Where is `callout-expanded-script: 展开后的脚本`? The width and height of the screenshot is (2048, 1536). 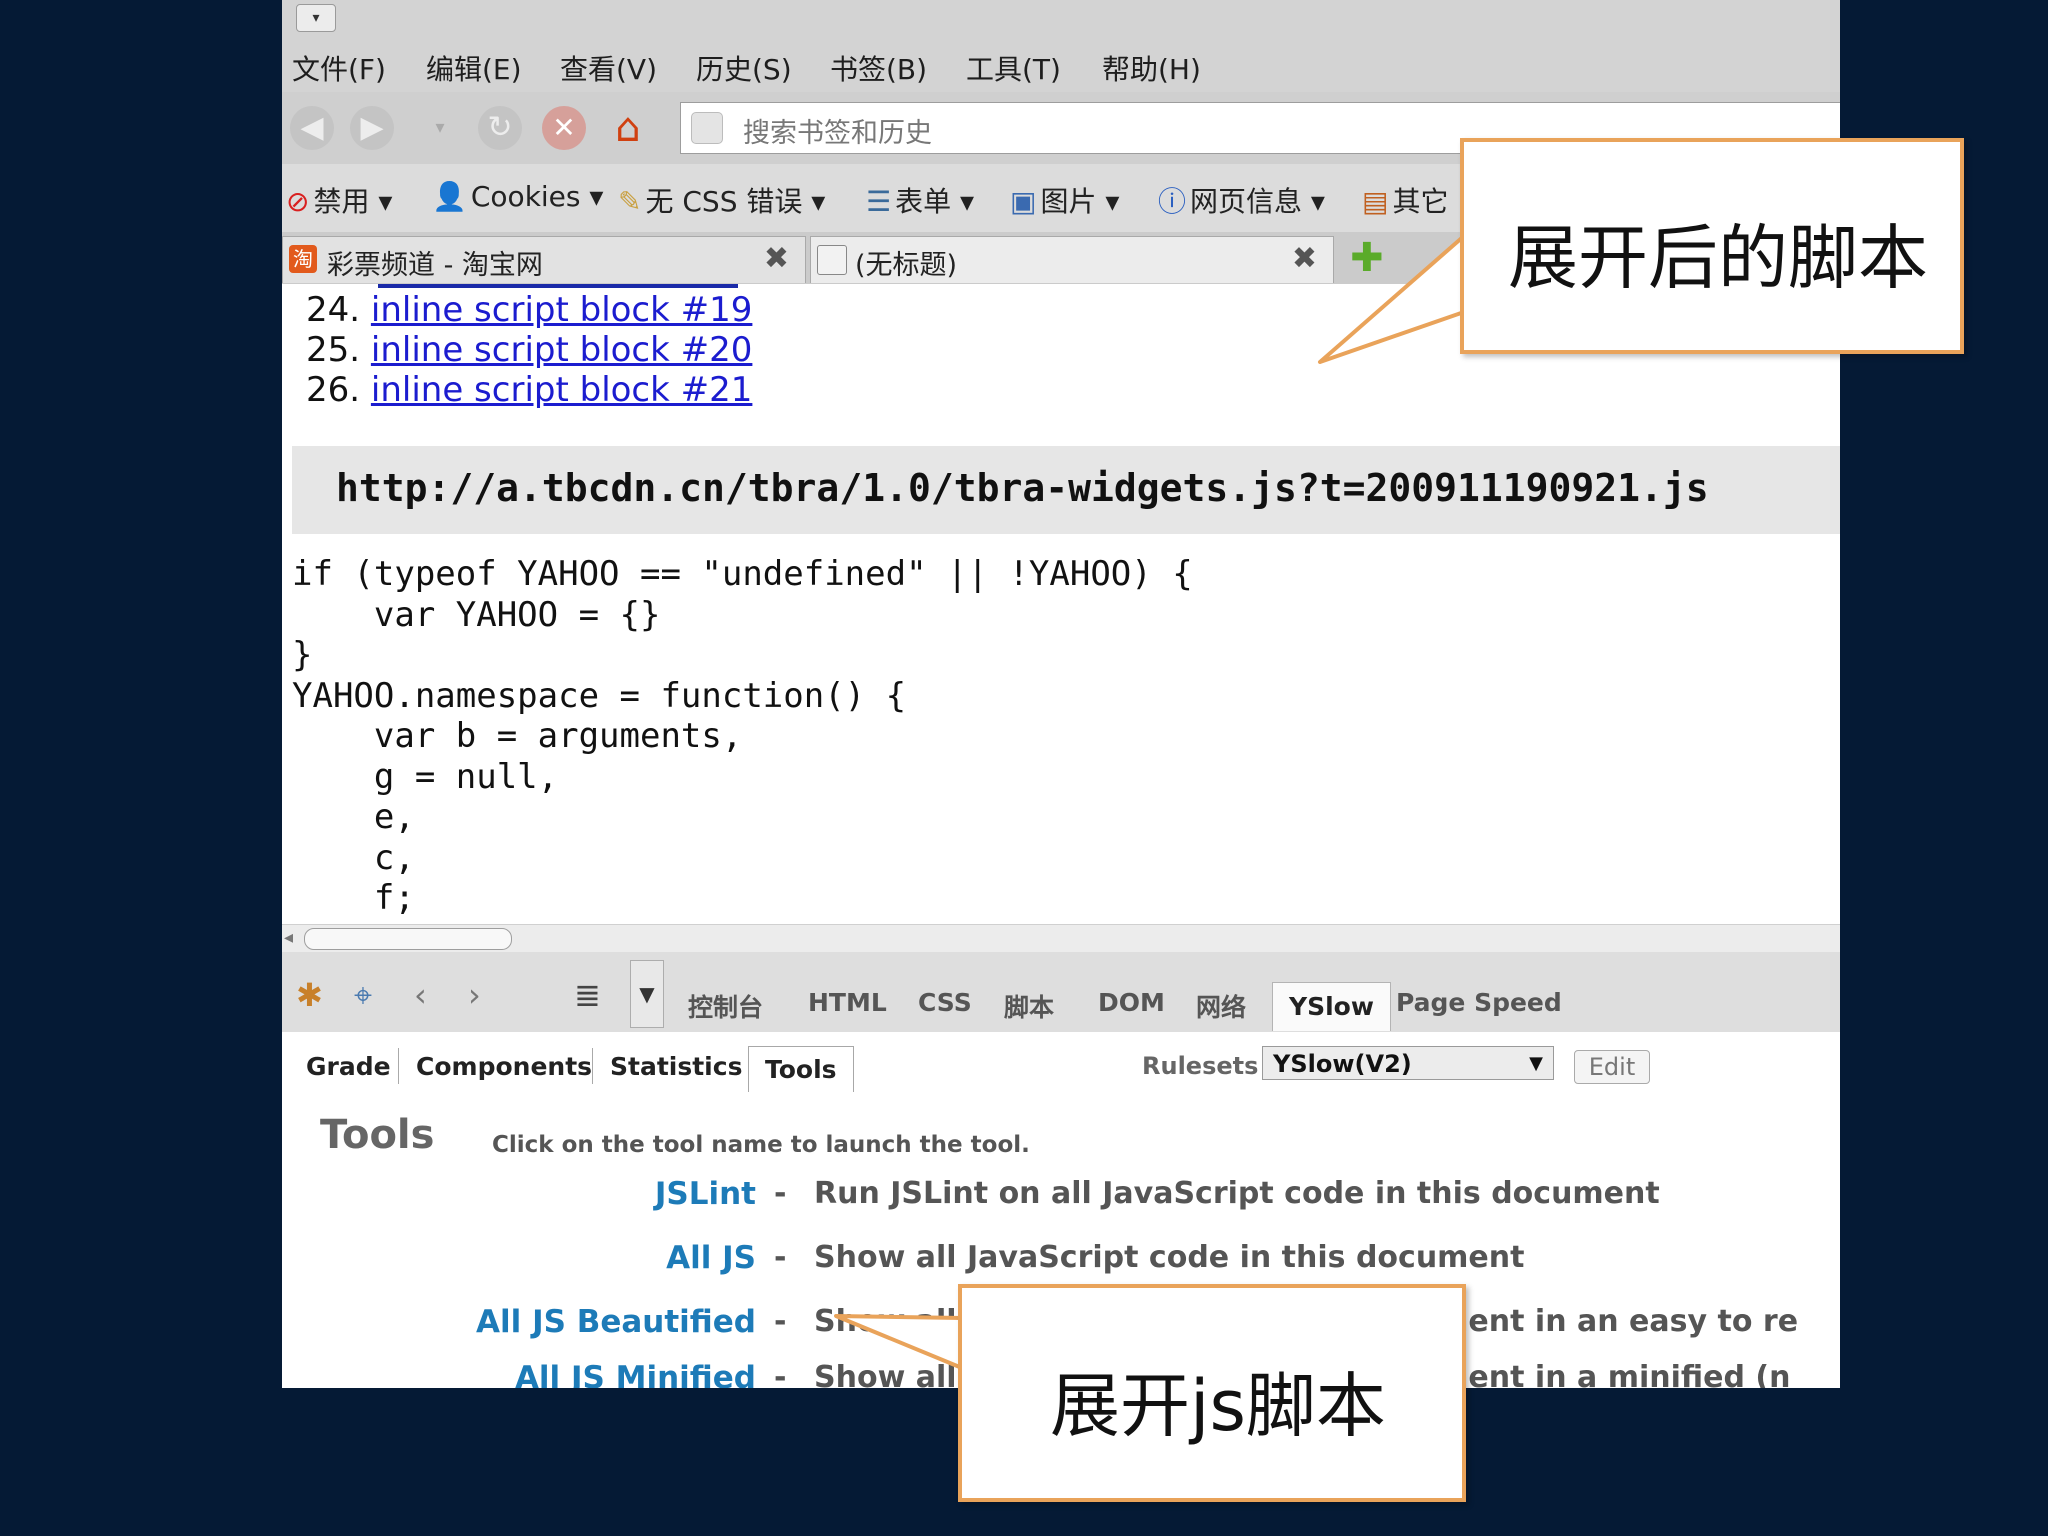 callout-expanded-script: 展开后的脚本 is located at coordinates (1712, 246).